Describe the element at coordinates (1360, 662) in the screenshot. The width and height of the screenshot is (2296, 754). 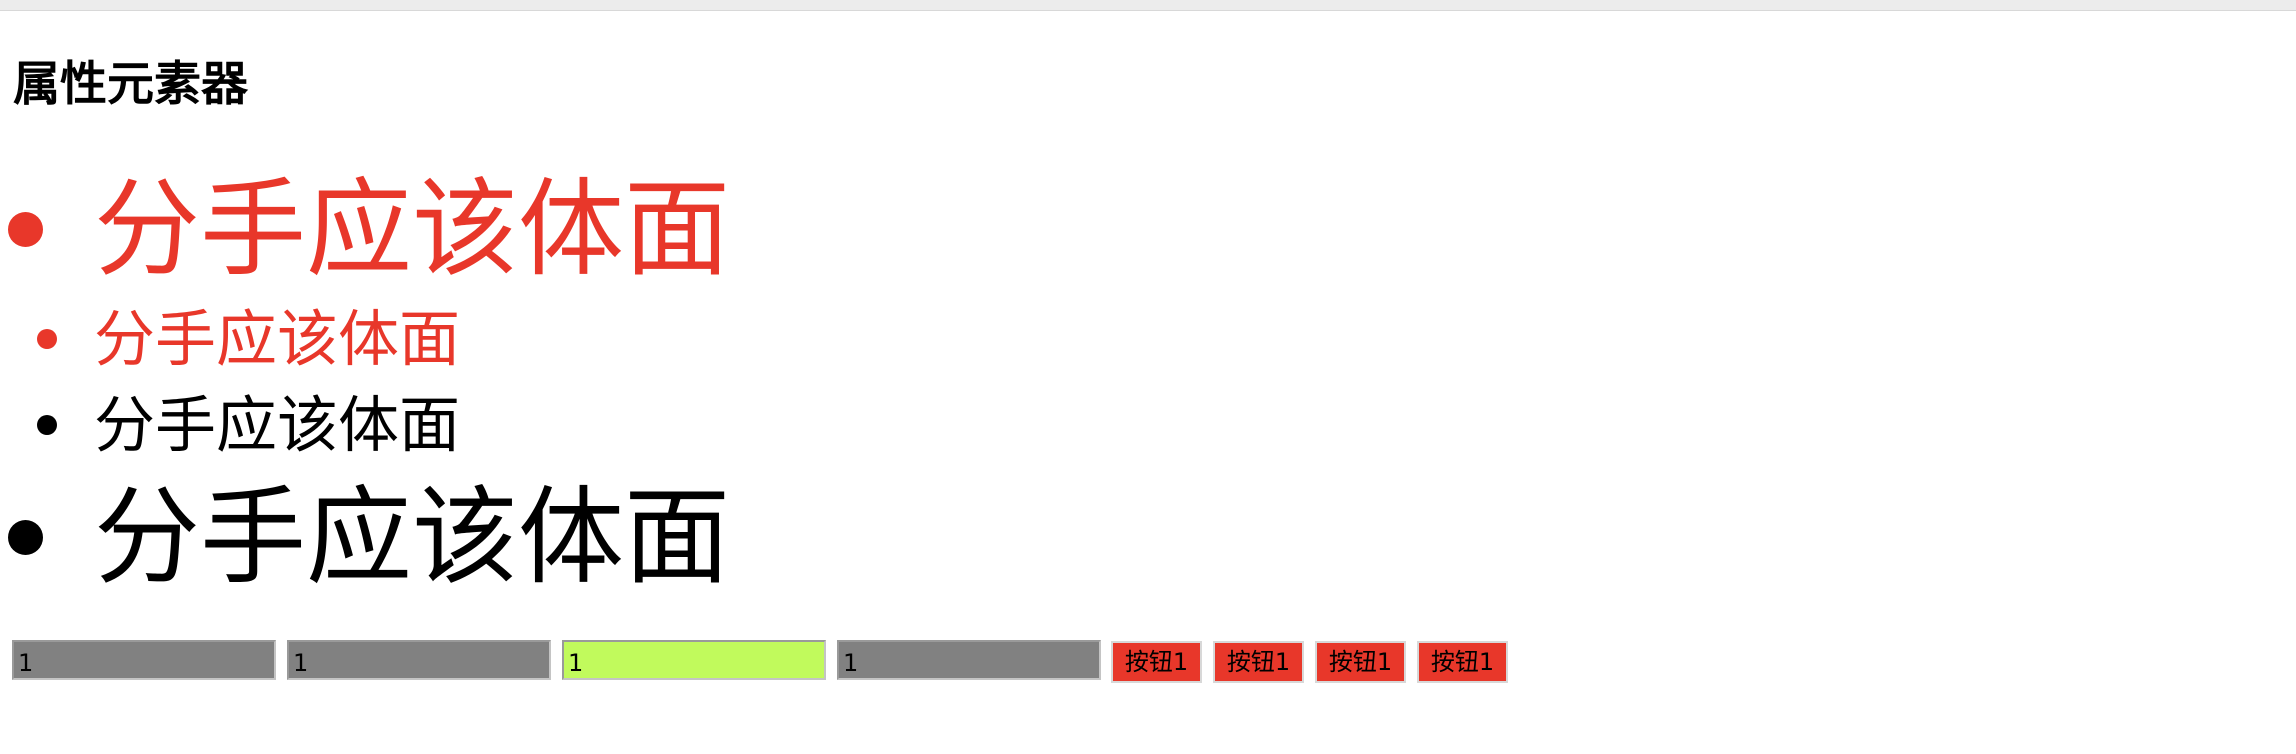
I see `button-3: 按钮1` at that location.